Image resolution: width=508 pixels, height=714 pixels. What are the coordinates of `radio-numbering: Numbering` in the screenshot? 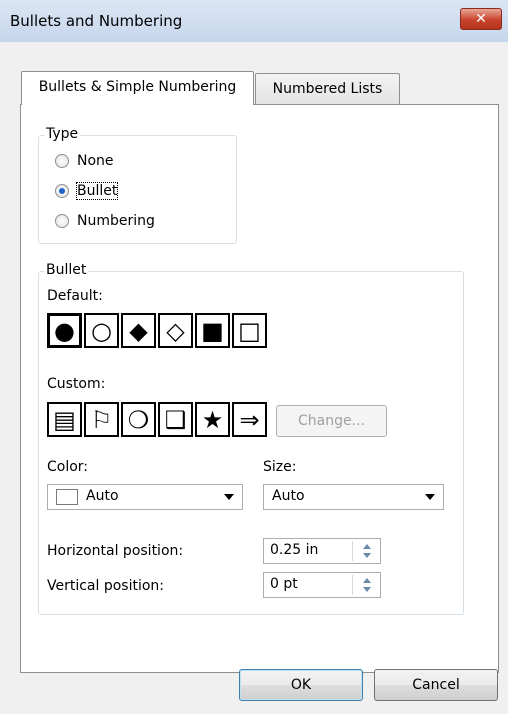 It's located at (105, 221).